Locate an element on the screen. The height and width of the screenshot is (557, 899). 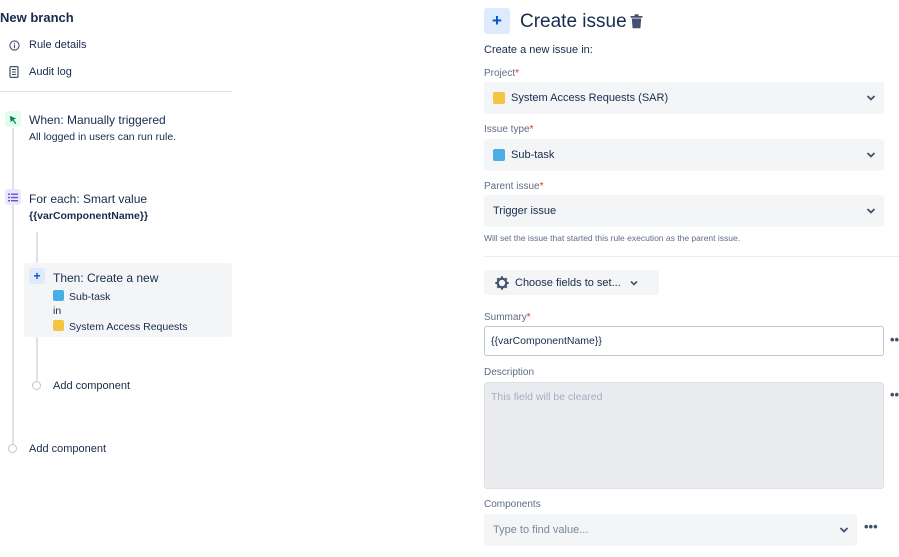
action-project: System Access Requests is located at coordinates (120, 326).